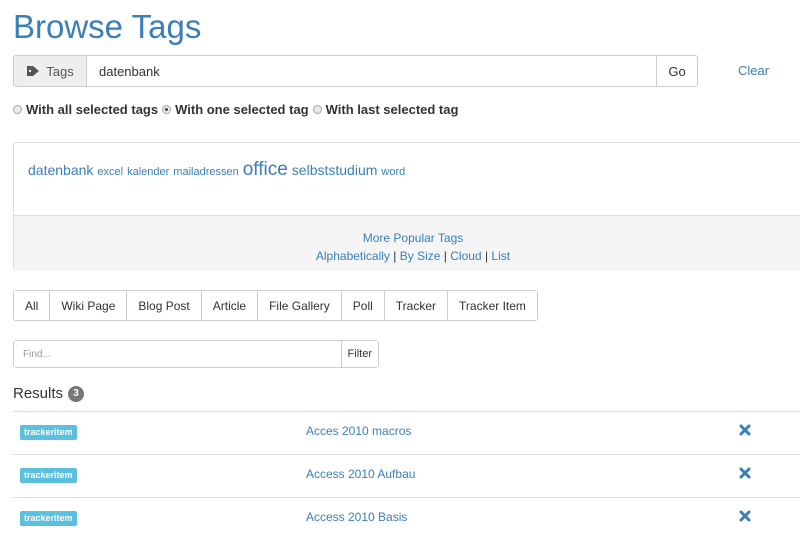 This screenshot has width=800, height=556. What do you see at coordinates (753, 70) in the screenshot?
I see `clear-link: Clear` at bounding box center [753, 70].